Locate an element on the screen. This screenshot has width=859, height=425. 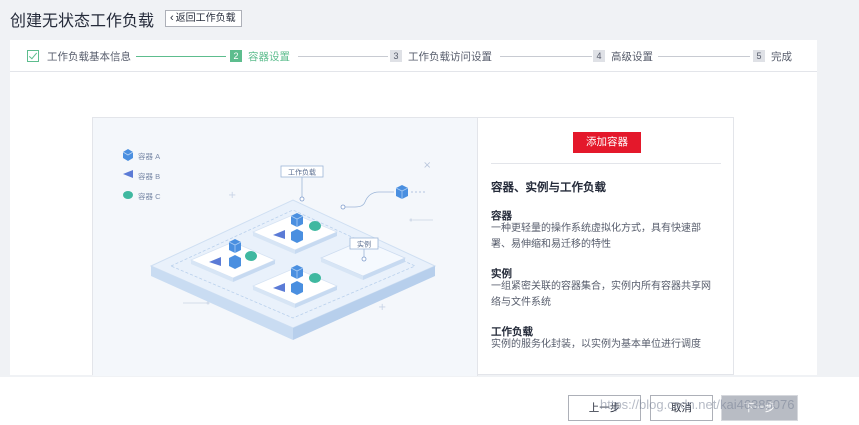
section-desc-workload: 实例的服务化封装，以实例为基本单位进行调度 is located at coordinates (596, 344).